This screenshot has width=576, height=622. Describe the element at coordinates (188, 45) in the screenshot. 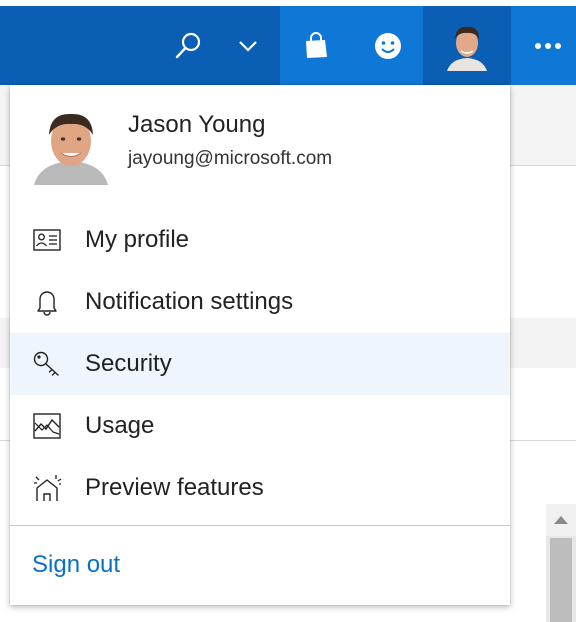

I see `search-icon` at that location.